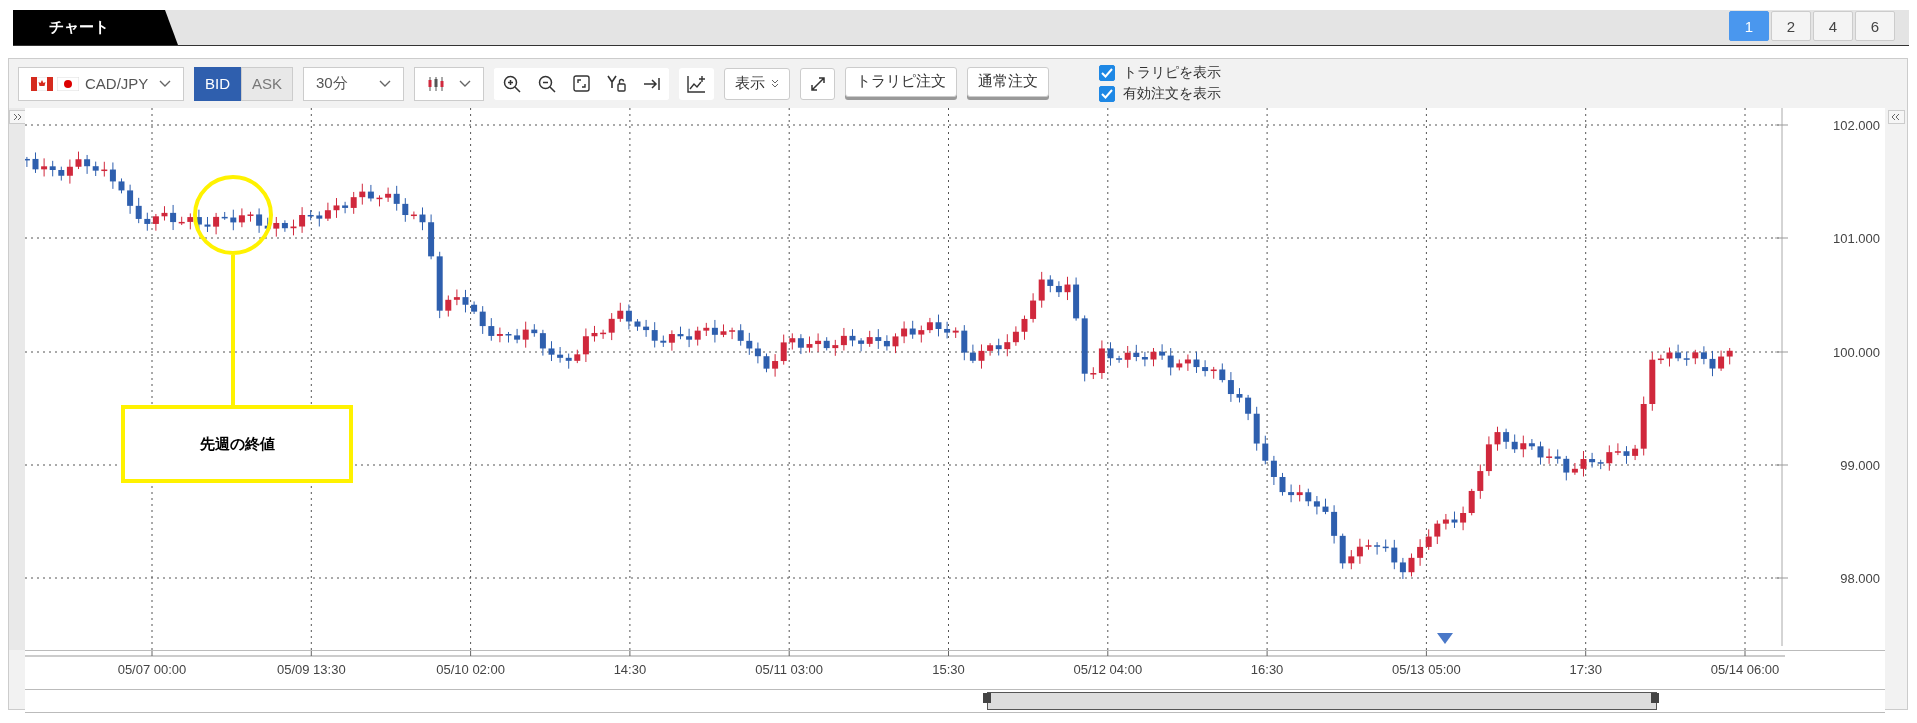 Image resolution: width=1917 pixels, height=723 pixels. Describe the element at coordinates (1856, 238) in the screenshot. I see `price-axis-label: 101.000` at that location.